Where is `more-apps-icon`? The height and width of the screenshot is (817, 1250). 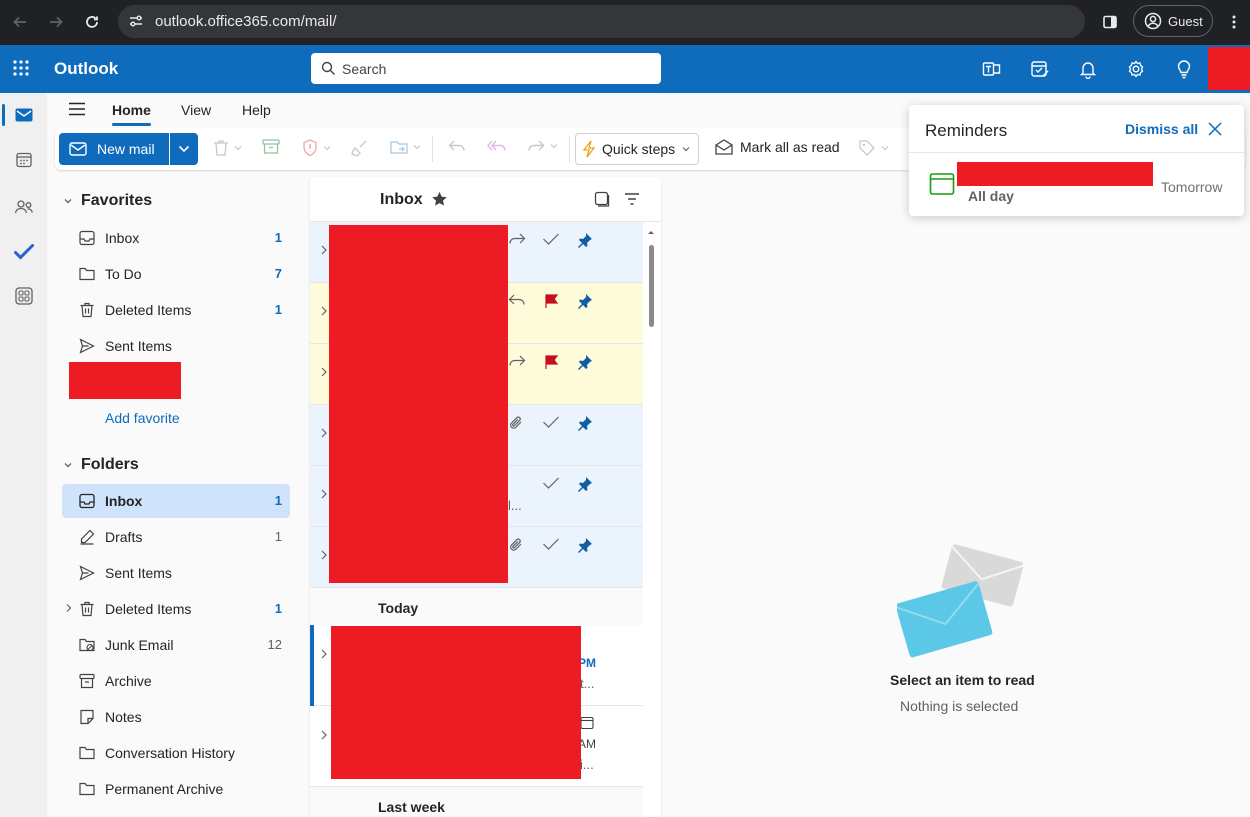 more-apps-icon is located at coordinates (23, 296).